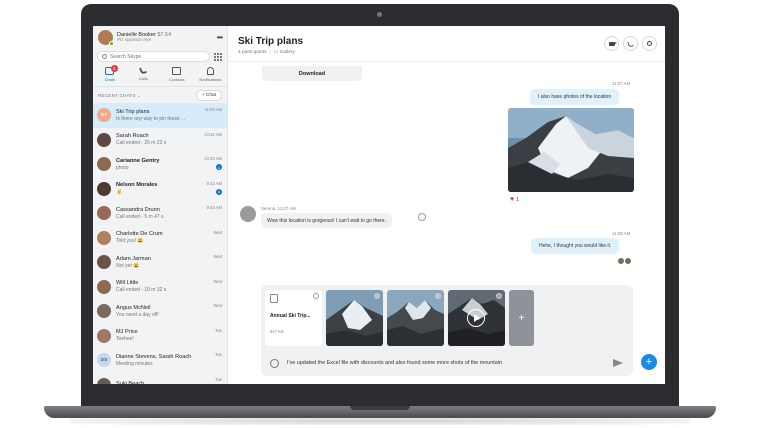  Describe the element at coordinates (621, 83) in the screenshot. I see `message-time: 11:07 AM` at that location.